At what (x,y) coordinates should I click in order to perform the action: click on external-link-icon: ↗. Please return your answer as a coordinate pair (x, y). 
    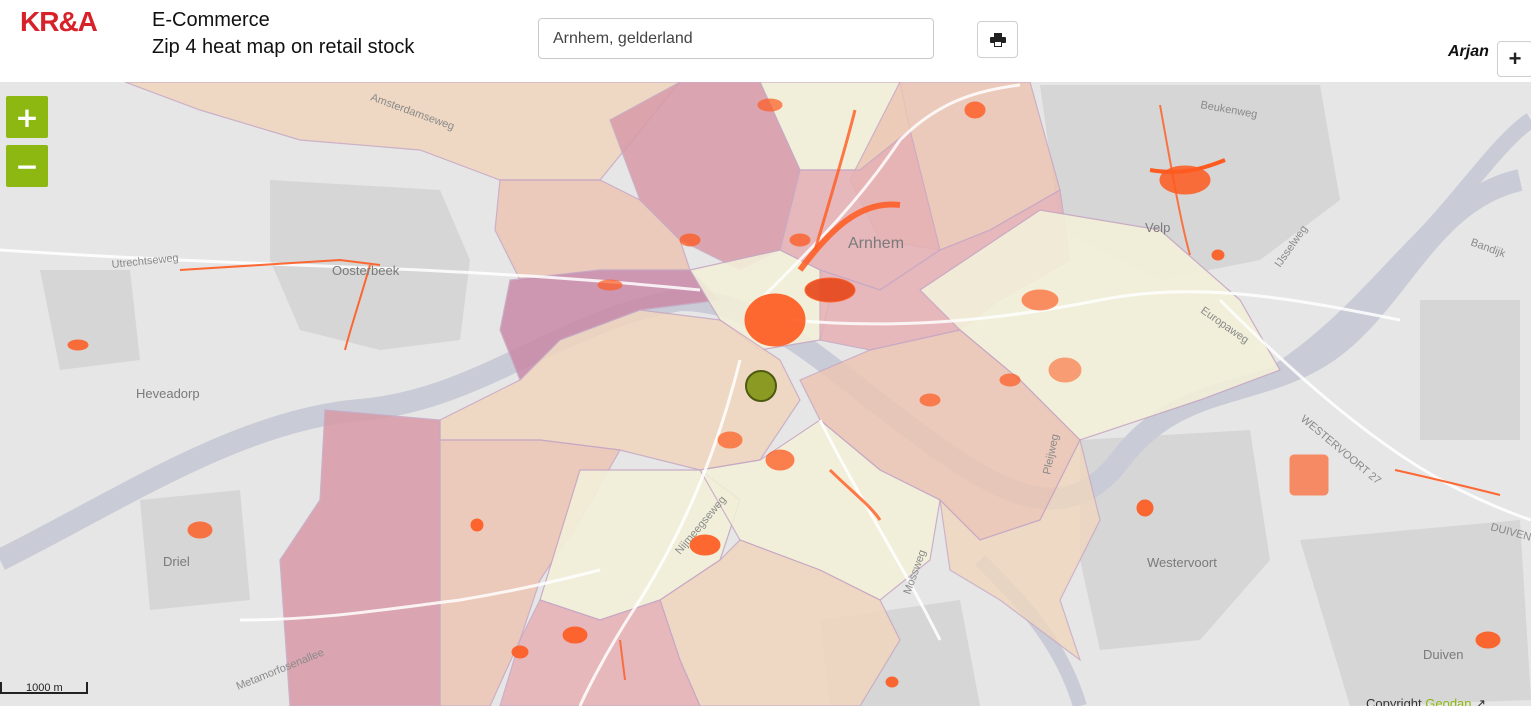
    Looking at the image, I should click on (1479, 701).